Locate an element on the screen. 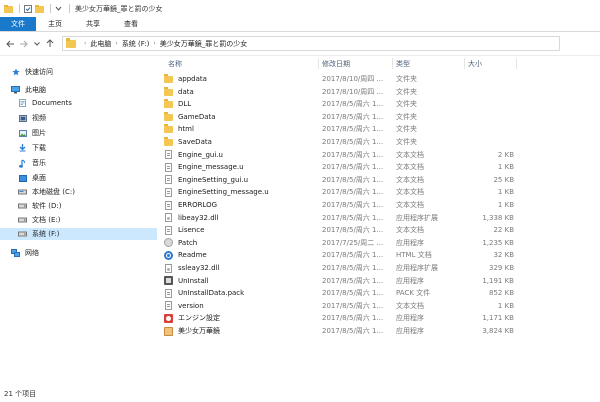 This screenshot has height=402, width=600. file-name-cell: DLL is located at coordinates (241, 104).